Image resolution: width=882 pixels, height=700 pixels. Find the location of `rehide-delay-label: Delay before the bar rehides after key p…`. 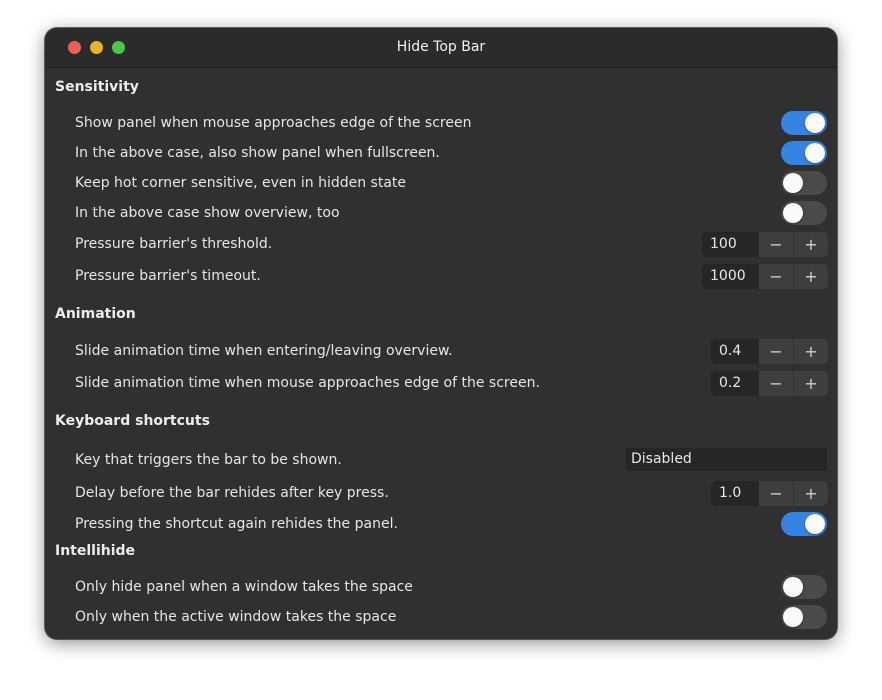

rehide-delay-label: Delay before the bar rehides after key p… is located at coordinates (232, 493).